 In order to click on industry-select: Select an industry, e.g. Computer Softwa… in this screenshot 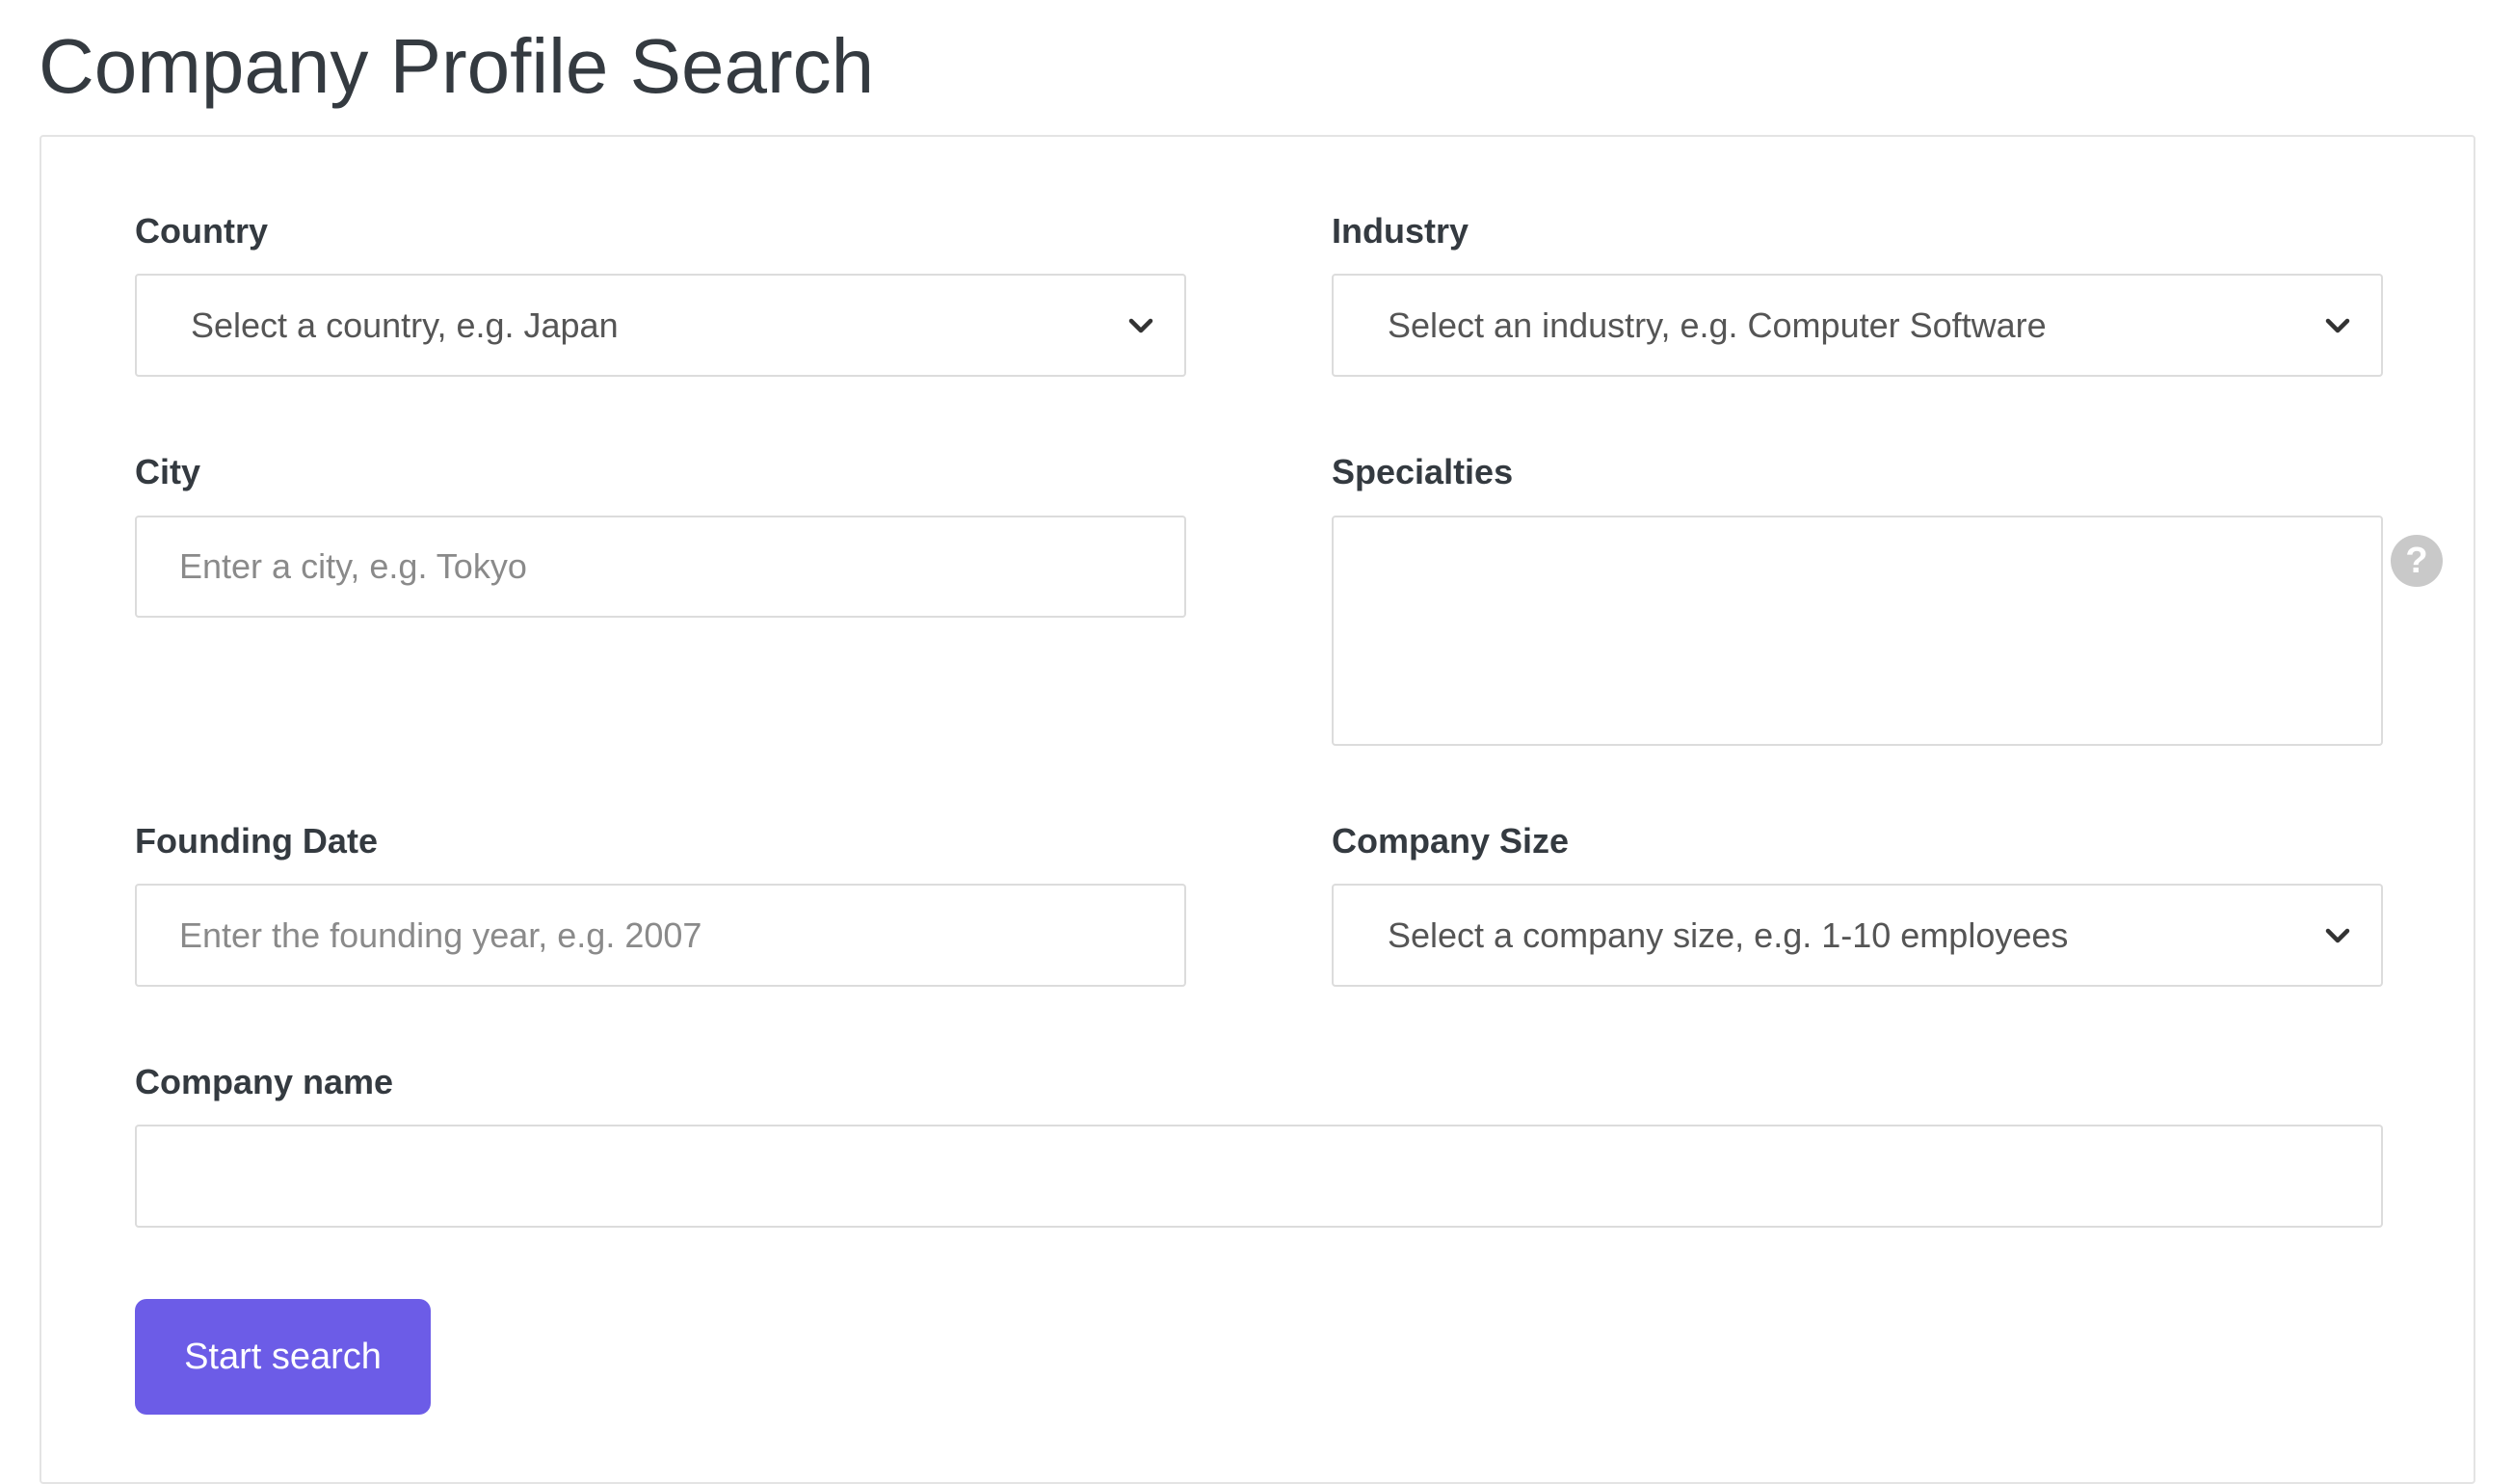, I will do `click(1857, 325)`.